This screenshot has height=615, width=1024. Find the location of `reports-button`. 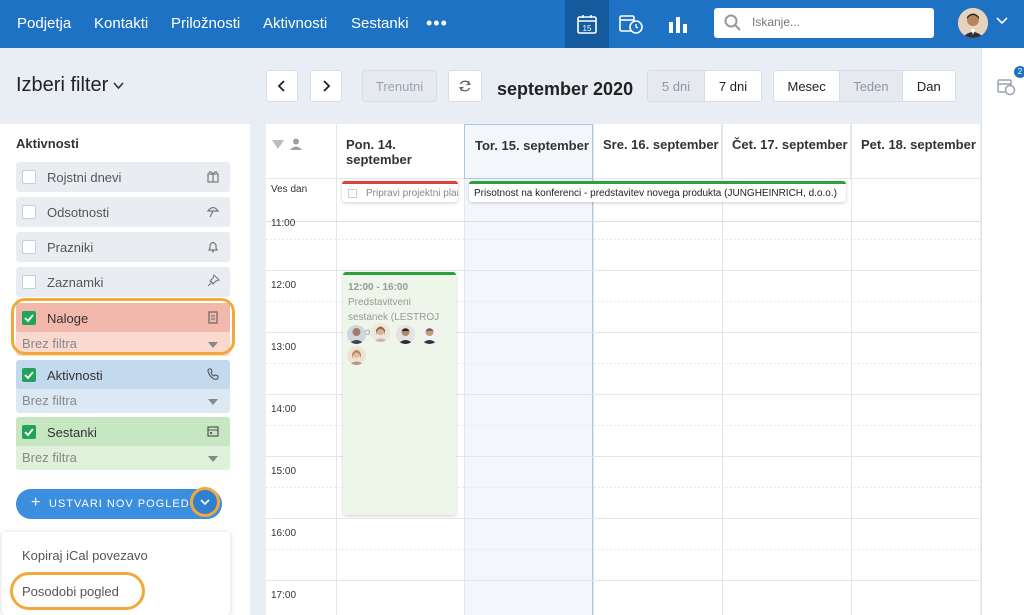

reports-button is located at coordinates (678, 24).